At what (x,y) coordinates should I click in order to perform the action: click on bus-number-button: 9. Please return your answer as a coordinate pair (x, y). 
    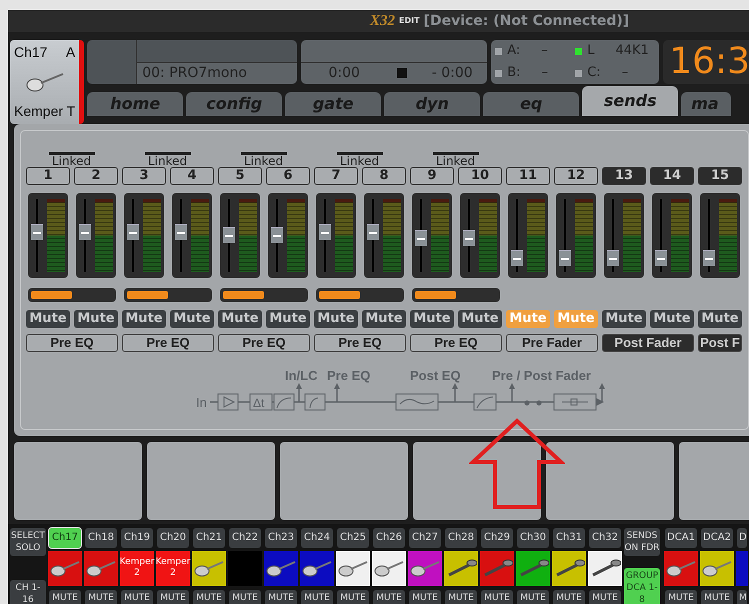
    Looking at the image, I should click on (432, 176).